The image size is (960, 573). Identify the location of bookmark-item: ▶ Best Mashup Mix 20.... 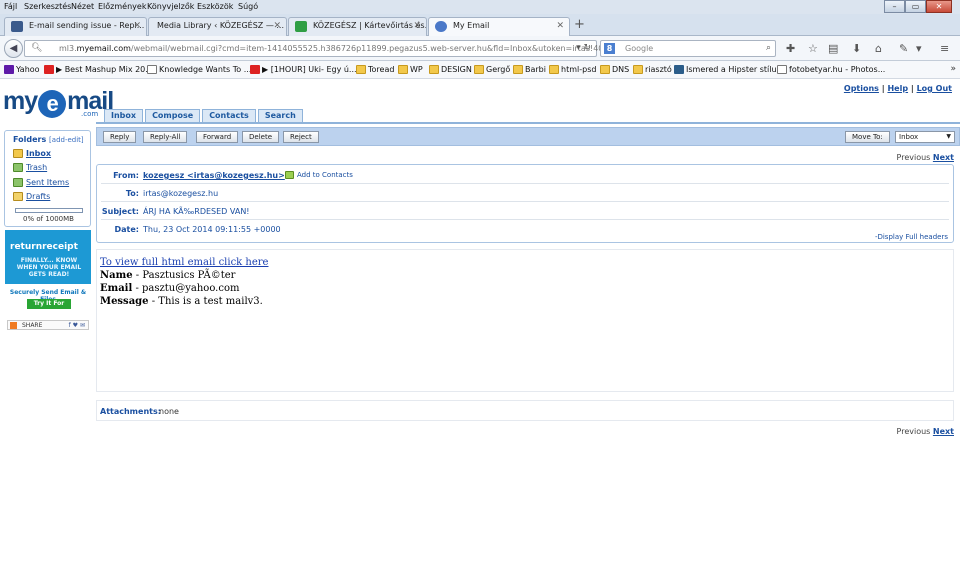
(98, 69).